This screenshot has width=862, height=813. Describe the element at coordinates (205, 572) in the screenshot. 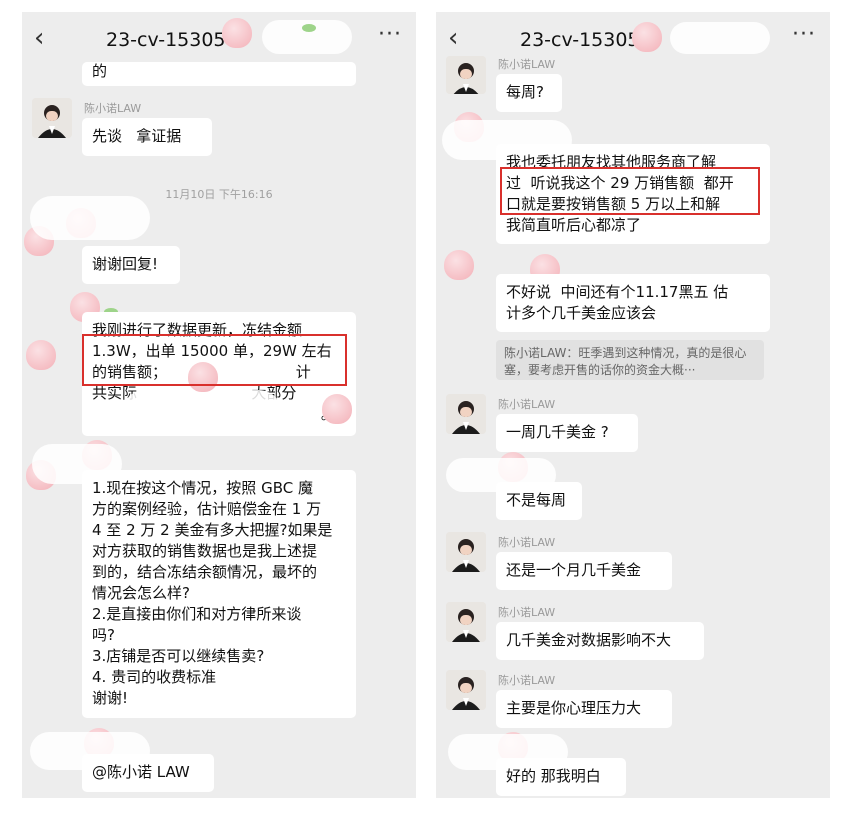

I see `message-text: 到的，结合冻结余额情况，最坏的` at that location.